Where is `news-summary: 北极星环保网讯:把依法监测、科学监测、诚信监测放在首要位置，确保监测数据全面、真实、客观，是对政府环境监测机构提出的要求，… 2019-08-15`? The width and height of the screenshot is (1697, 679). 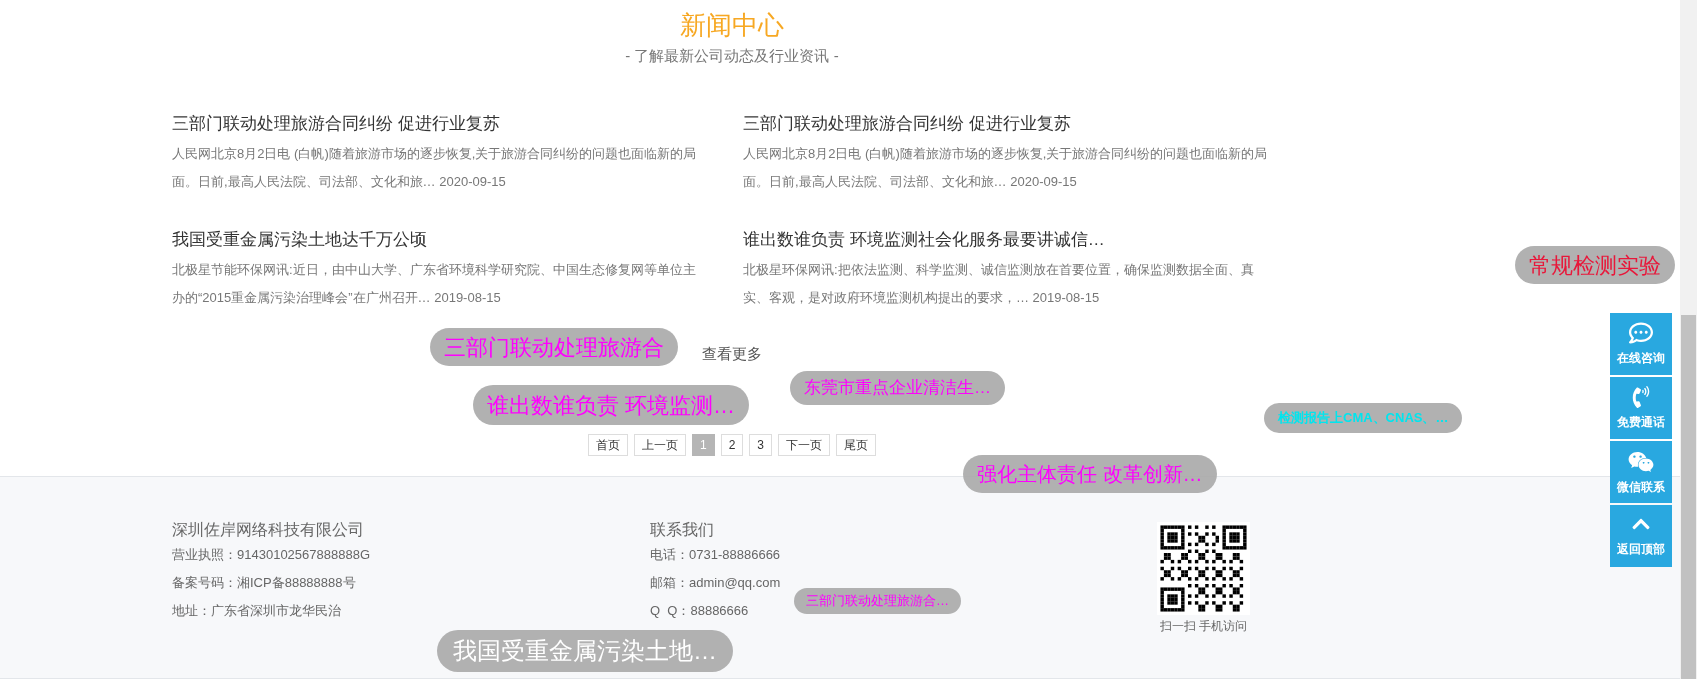 news-summary: 北极星环保网讯:把依法监测、科学监测、诚信监测放在首要位置，确保监测数据全面、真实、客观，是对政府环境监测机构提出的要求，… 2019-08-15 is located at coordinates (999, 284).